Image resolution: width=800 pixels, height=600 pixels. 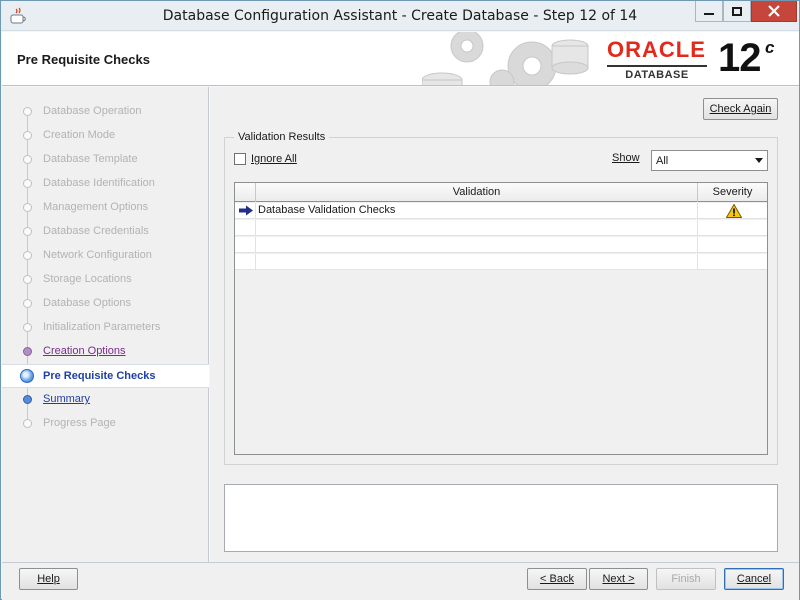 What do you see at coordinates (96, 231) in the screenshot?
I see `nav-step-label: Database Credentials` at bounding box center [96, 231].